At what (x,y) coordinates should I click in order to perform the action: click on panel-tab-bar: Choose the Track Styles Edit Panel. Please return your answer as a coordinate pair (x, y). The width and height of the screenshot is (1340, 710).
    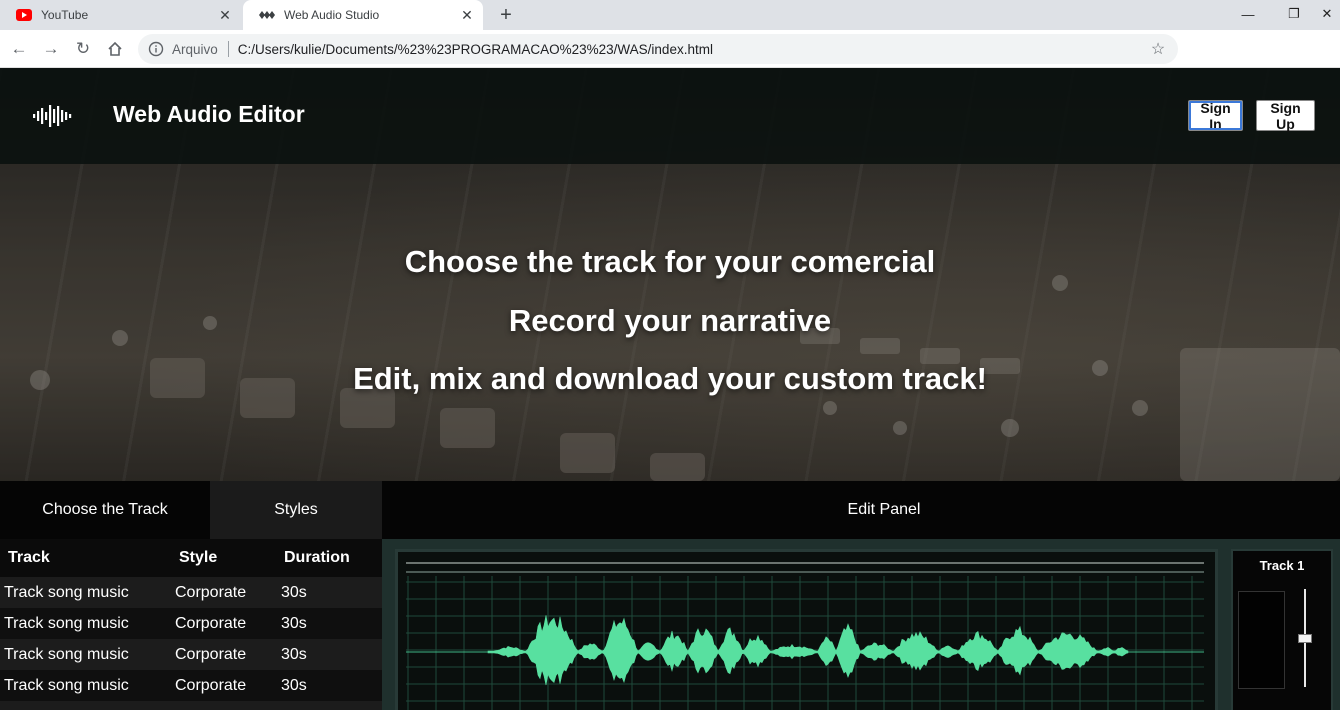
    Looking at the image, I should click on (670, 510).